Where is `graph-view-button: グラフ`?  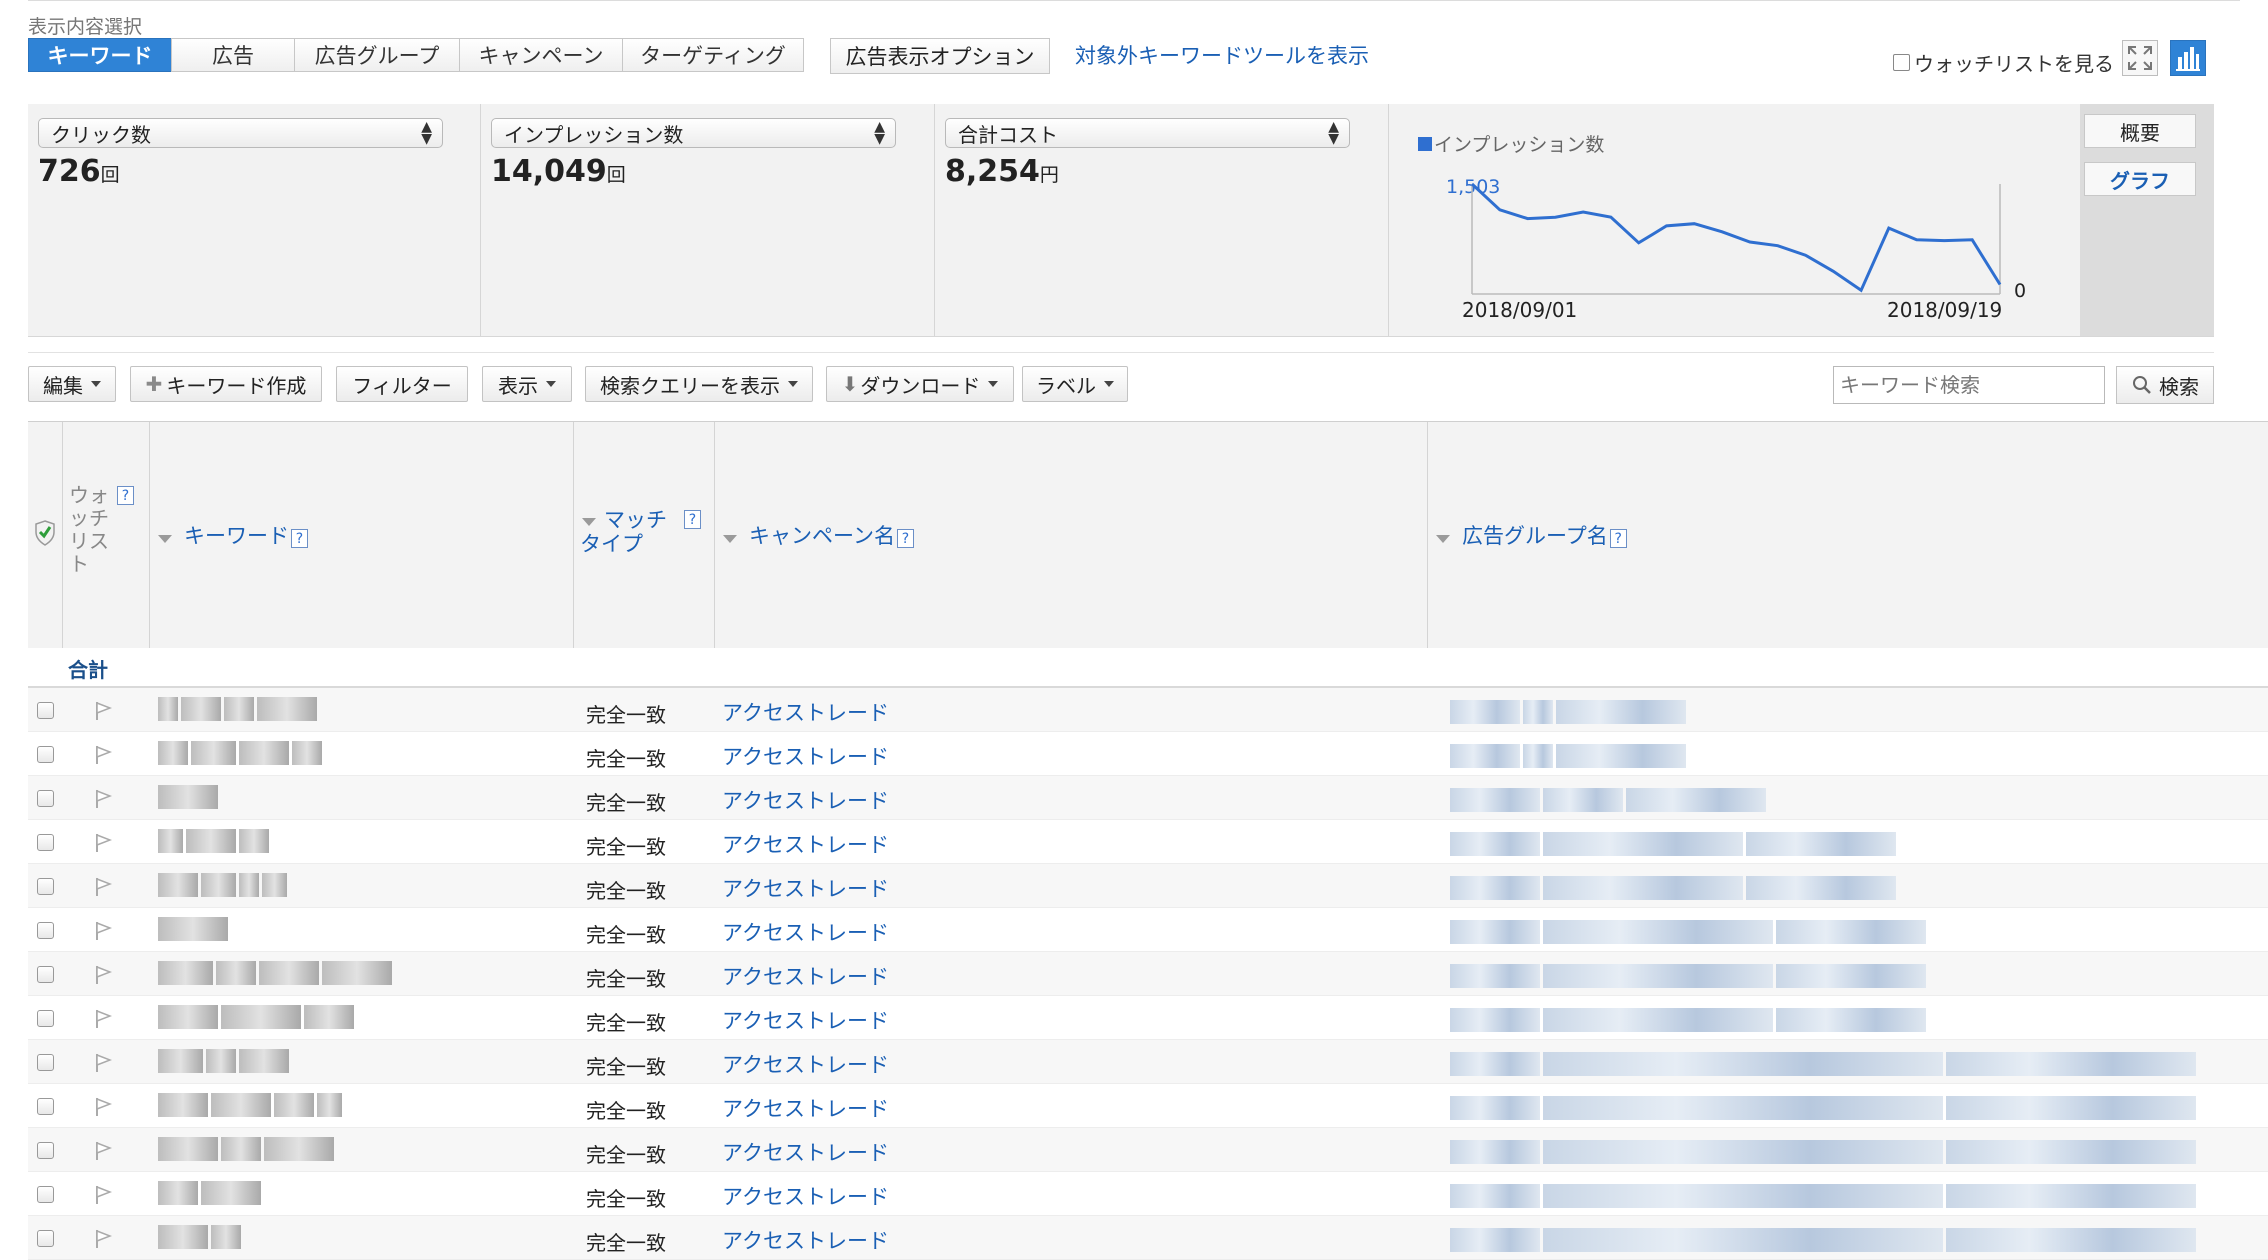
graph-view-button: グラフ is located at coordinates (2140, 179).